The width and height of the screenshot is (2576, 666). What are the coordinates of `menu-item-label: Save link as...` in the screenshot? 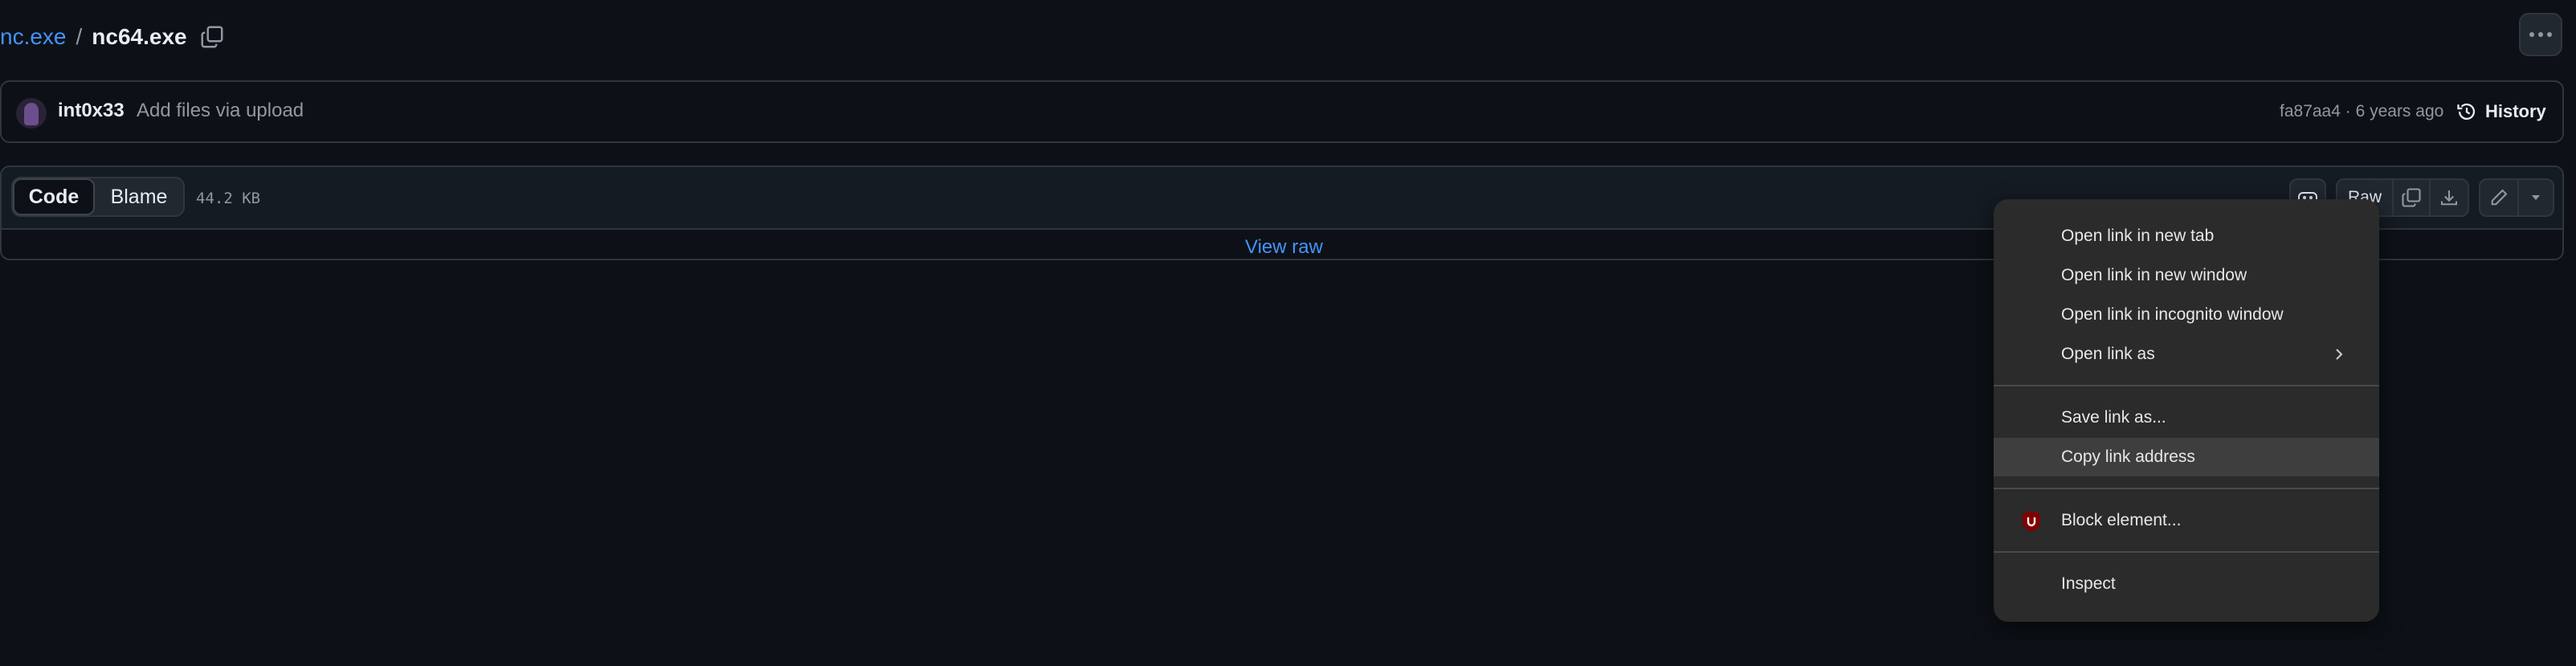 It's located at (2113, 417).